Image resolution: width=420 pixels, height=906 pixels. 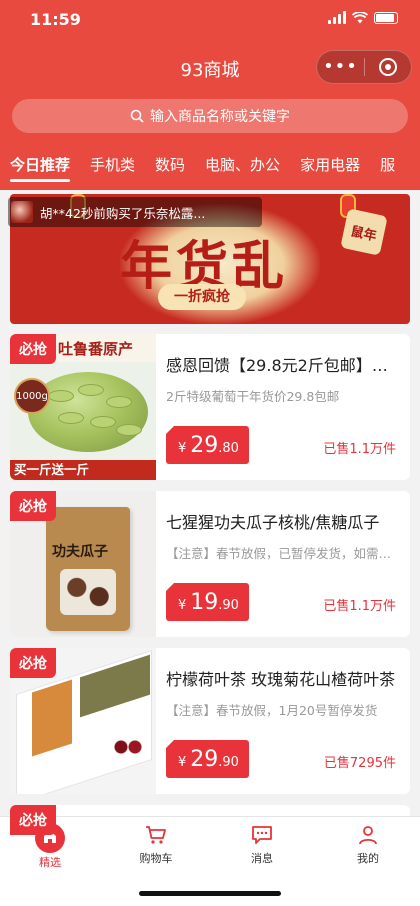 I want to click on price-integer: 19, so click(x=204, y=602).